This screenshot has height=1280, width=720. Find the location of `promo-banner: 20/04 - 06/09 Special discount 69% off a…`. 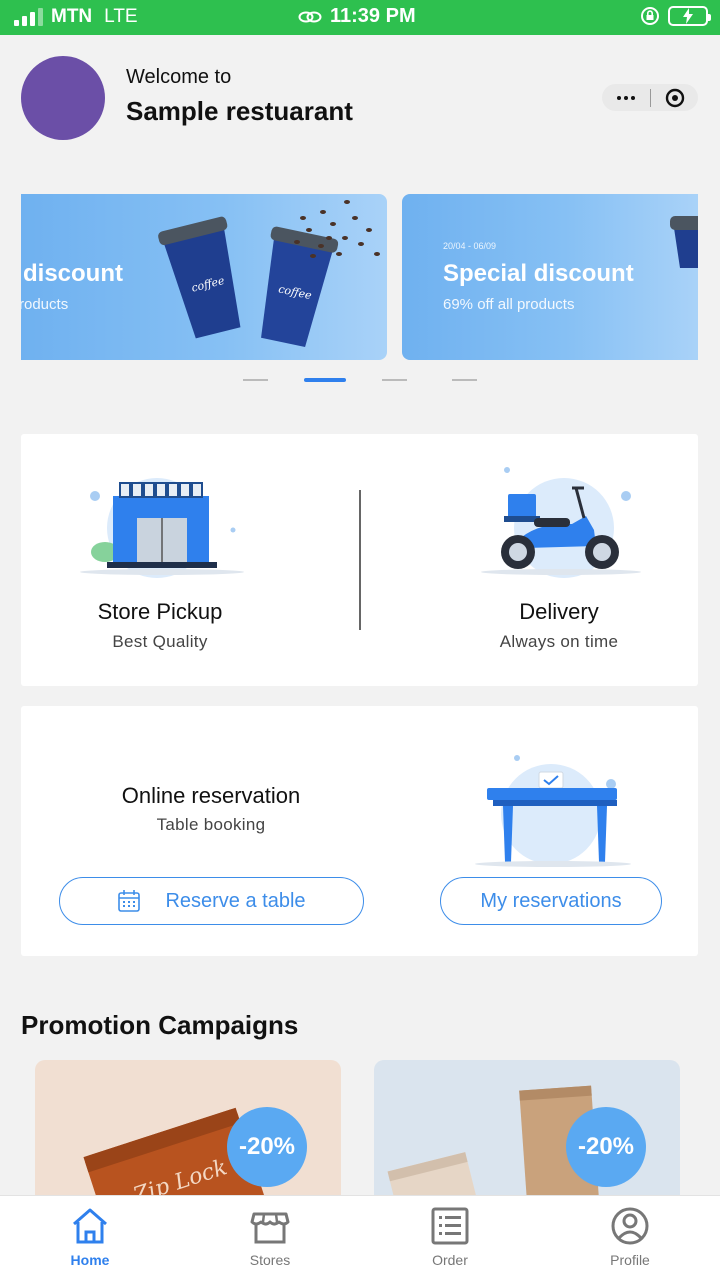

promo-banner: 20/04 - 06/09 Special discount 69% off a… is located at coordinates (550, 277).